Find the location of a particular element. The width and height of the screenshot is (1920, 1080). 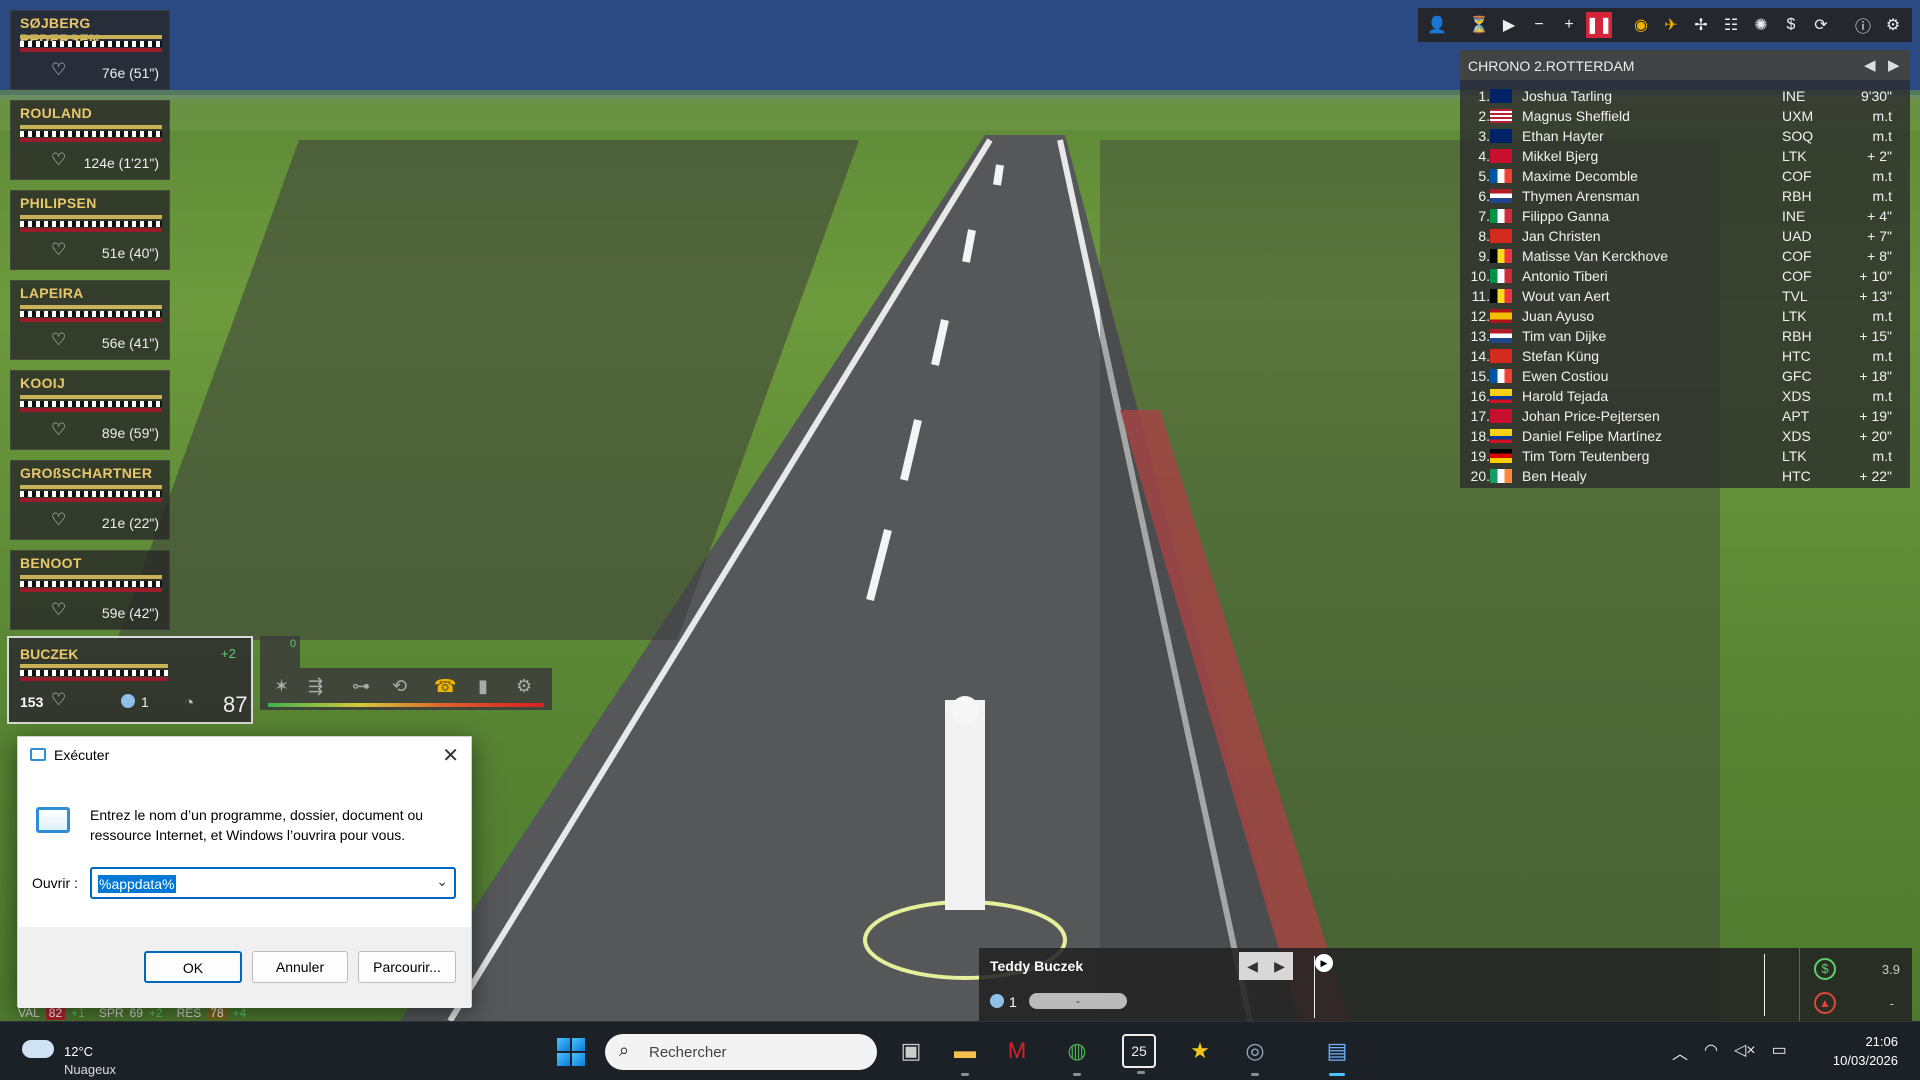

windows-start-icon is located at coordinates (571, 1052).